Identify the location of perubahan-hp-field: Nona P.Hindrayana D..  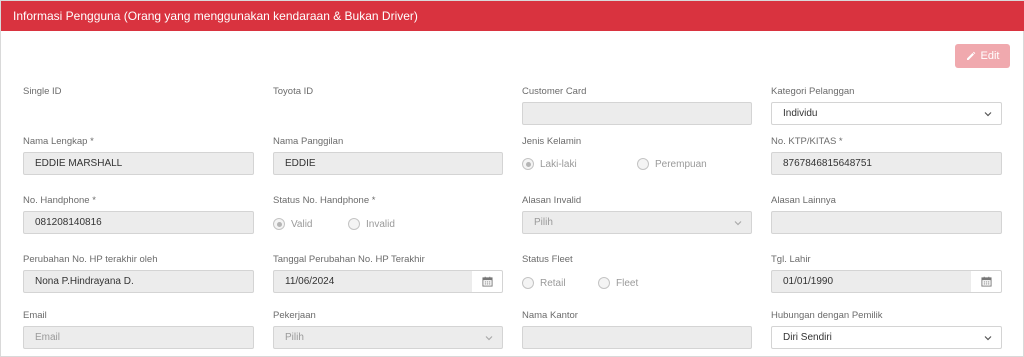
(138, 281).